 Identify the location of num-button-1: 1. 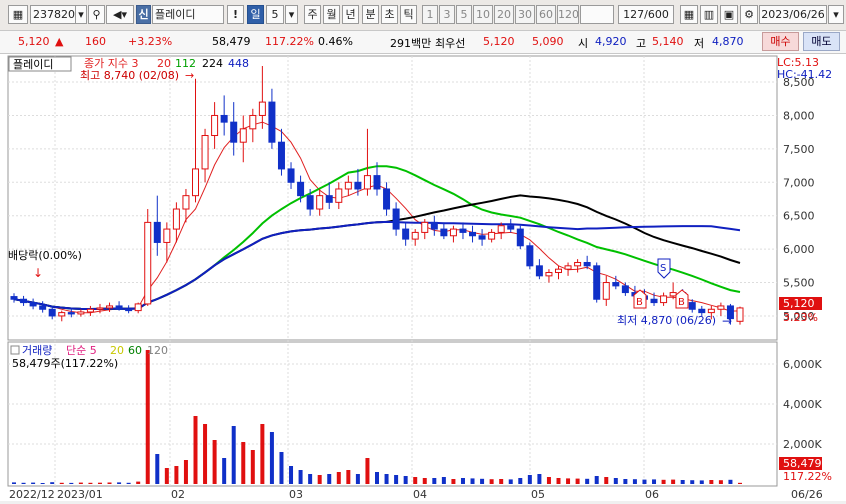
(430, 14).